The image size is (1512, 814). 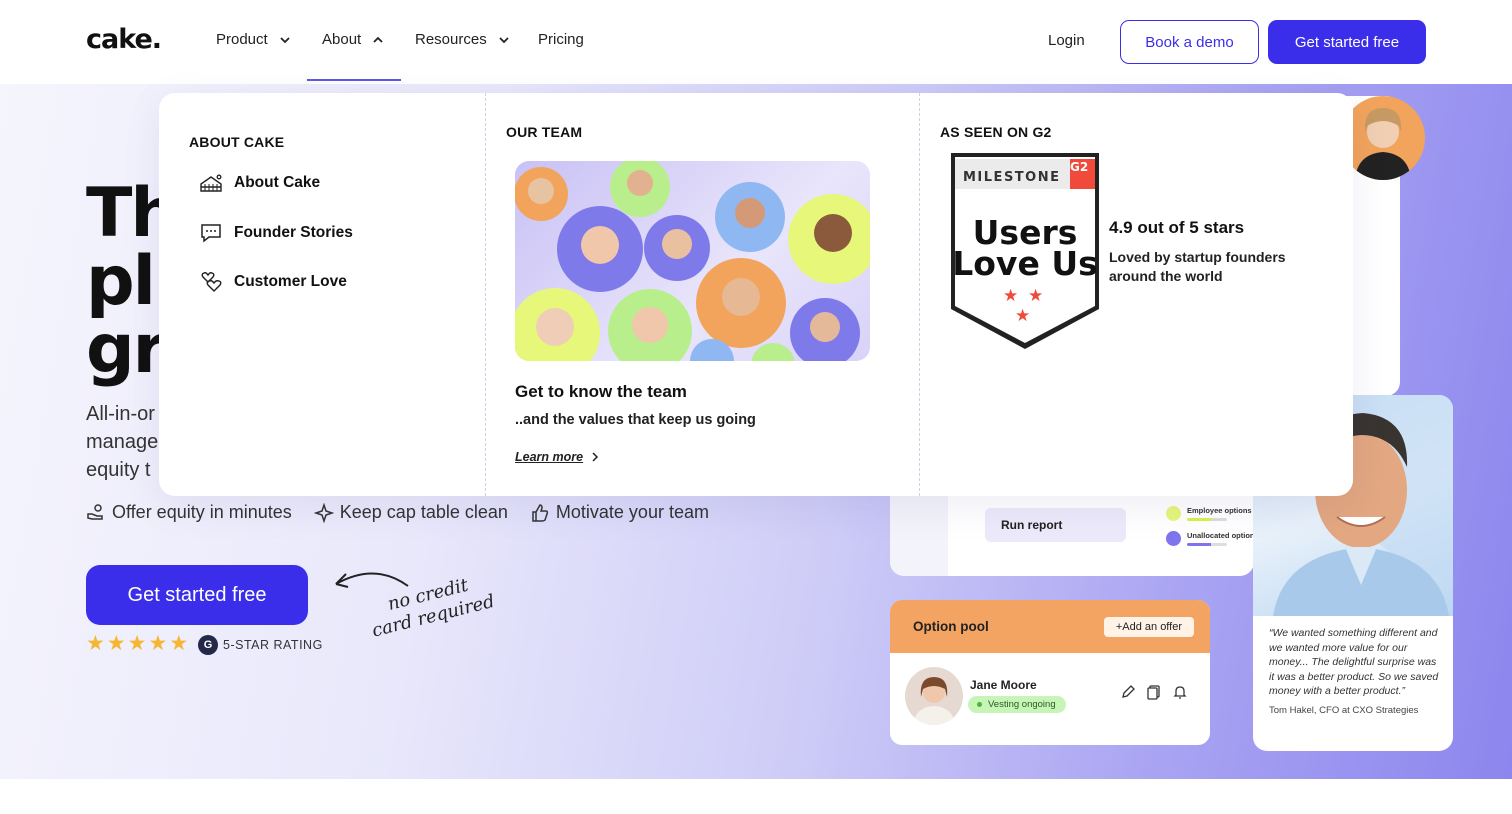 What do you see at coordinates (118, 470) in the screenshot?
I see `hero-subtitle-line: equity t` at bounding box center [118, 470].